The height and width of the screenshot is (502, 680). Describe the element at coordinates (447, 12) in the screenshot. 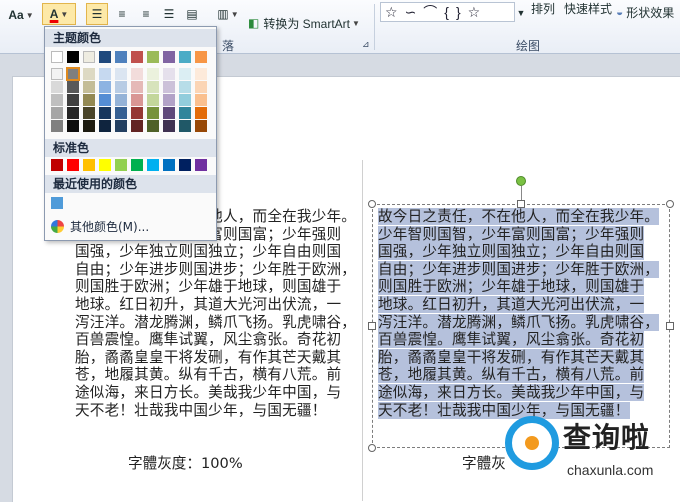

I see `shapes-gallery: ☆ ∽ ⌒ { } ☆` at that location.